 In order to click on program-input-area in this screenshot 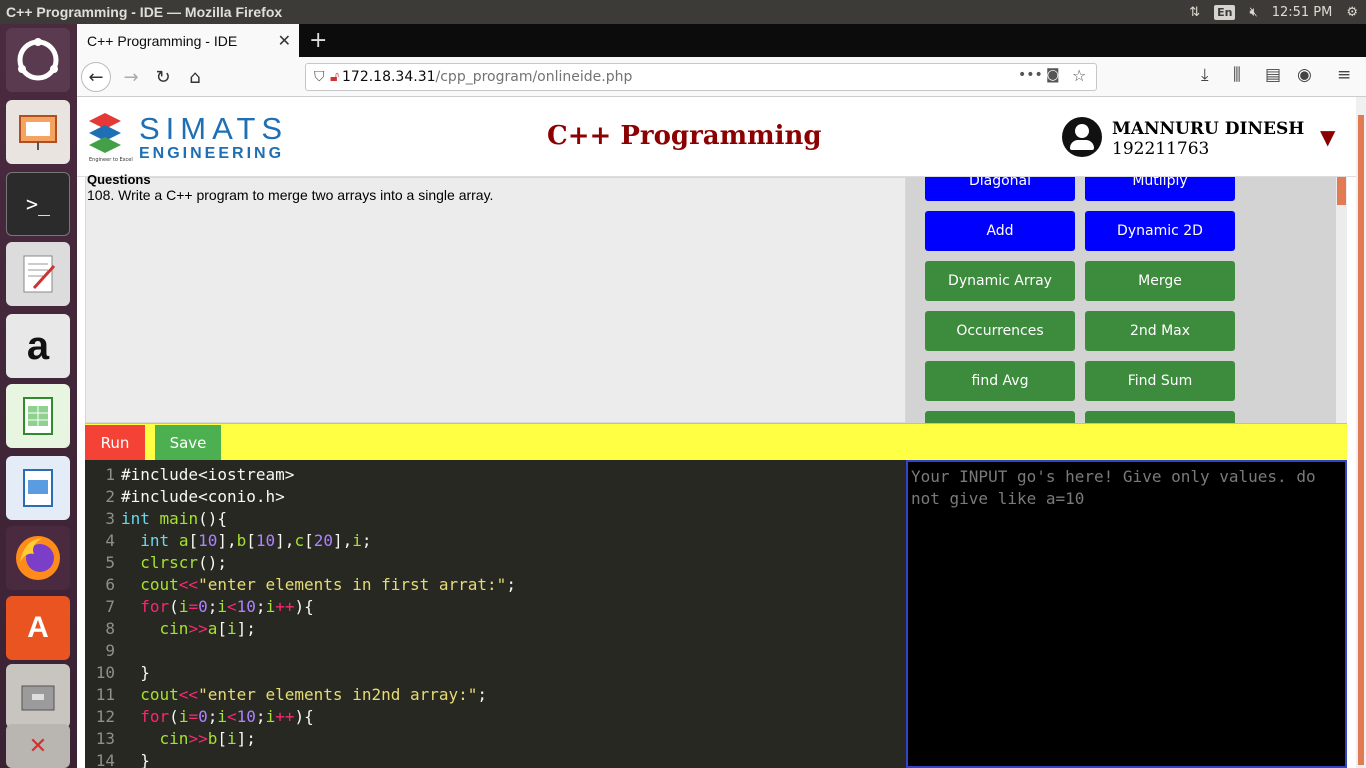, I will do `click(1126, 614)`.